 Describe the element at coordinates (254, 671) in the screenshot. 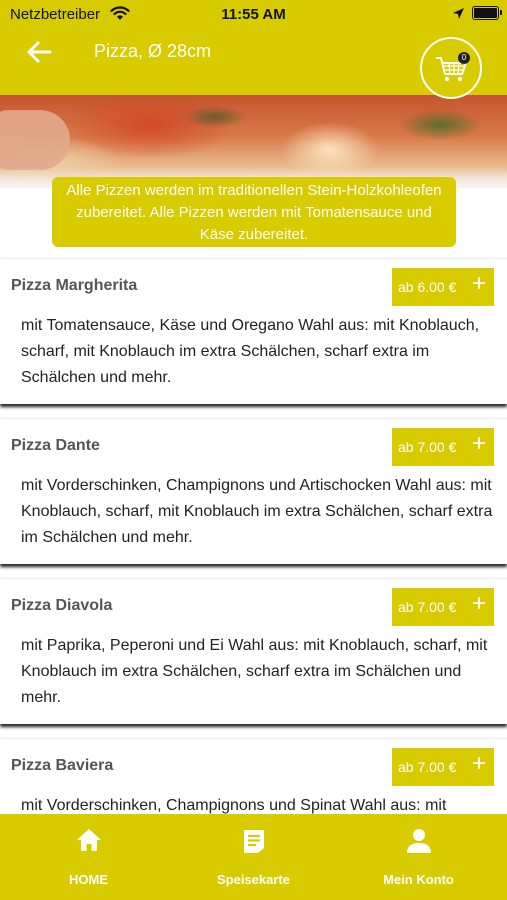

I see `menu-item-description: mit Paprika, Peperoni und Ei Wahl aus` at that location.